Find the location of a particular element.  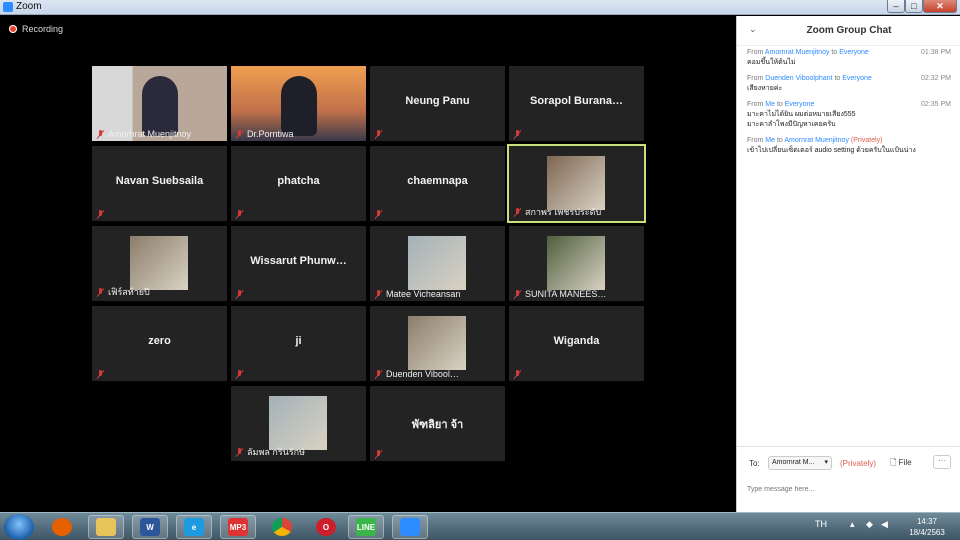

zoom-icon is located at coordinates (410, 527).